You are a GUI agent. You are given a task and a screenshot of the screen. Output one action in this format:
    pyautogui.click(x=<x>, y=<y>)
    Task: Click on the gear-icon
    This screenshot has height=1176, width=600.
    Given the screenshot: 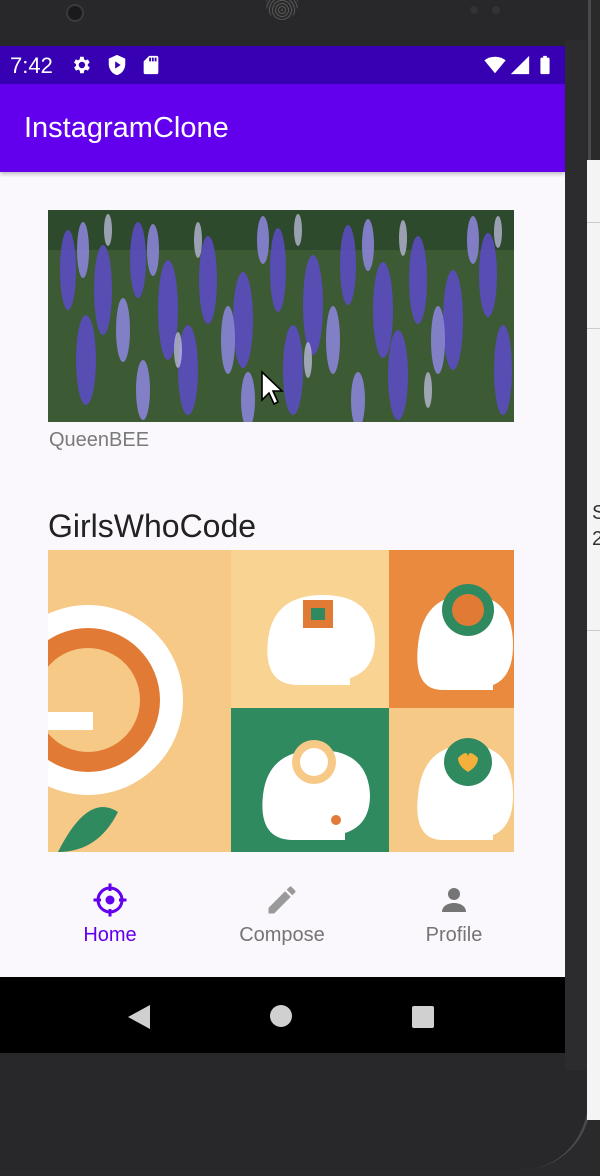 What is the action you would take?
    pyautogui.click(x=82, y=65)
    